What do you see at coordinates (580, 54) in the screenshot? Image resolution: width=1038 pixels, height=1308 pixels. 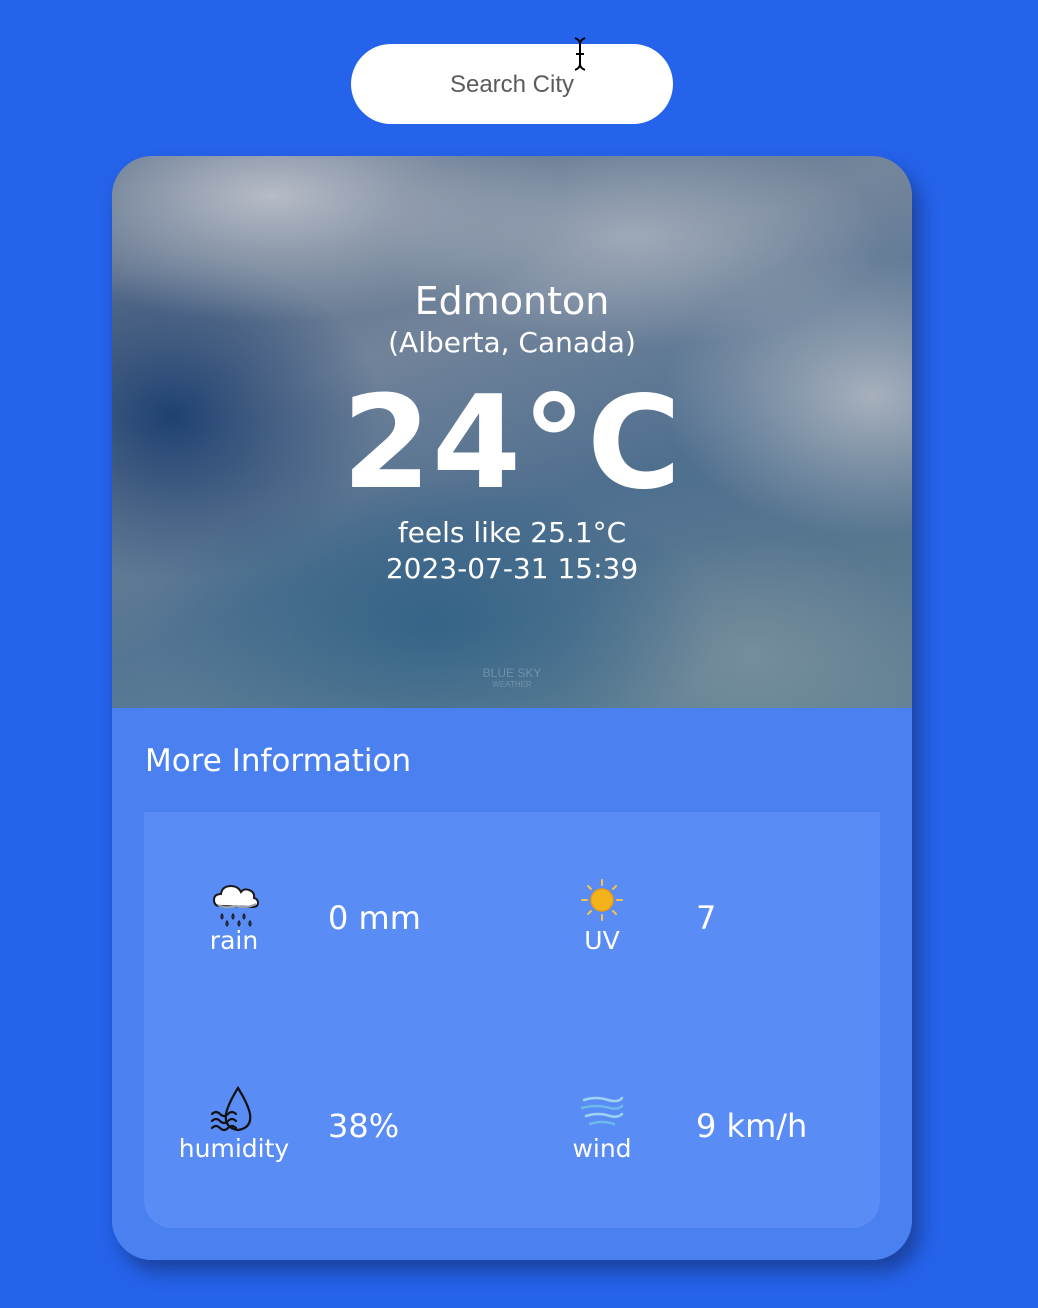 I see `text-cursor-icon` at bounding box center [580, 54].